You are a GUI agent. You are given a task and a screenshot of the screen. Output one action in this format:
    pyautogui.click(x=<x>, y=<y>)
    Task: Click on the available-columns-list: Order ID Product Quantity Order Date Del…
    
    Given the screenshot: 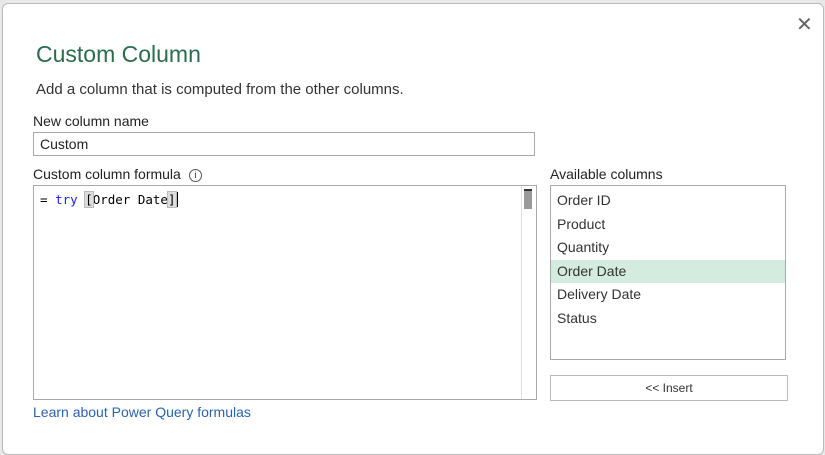 What is the action you would take?
    pyautogui.click(x=668, y=272)
    